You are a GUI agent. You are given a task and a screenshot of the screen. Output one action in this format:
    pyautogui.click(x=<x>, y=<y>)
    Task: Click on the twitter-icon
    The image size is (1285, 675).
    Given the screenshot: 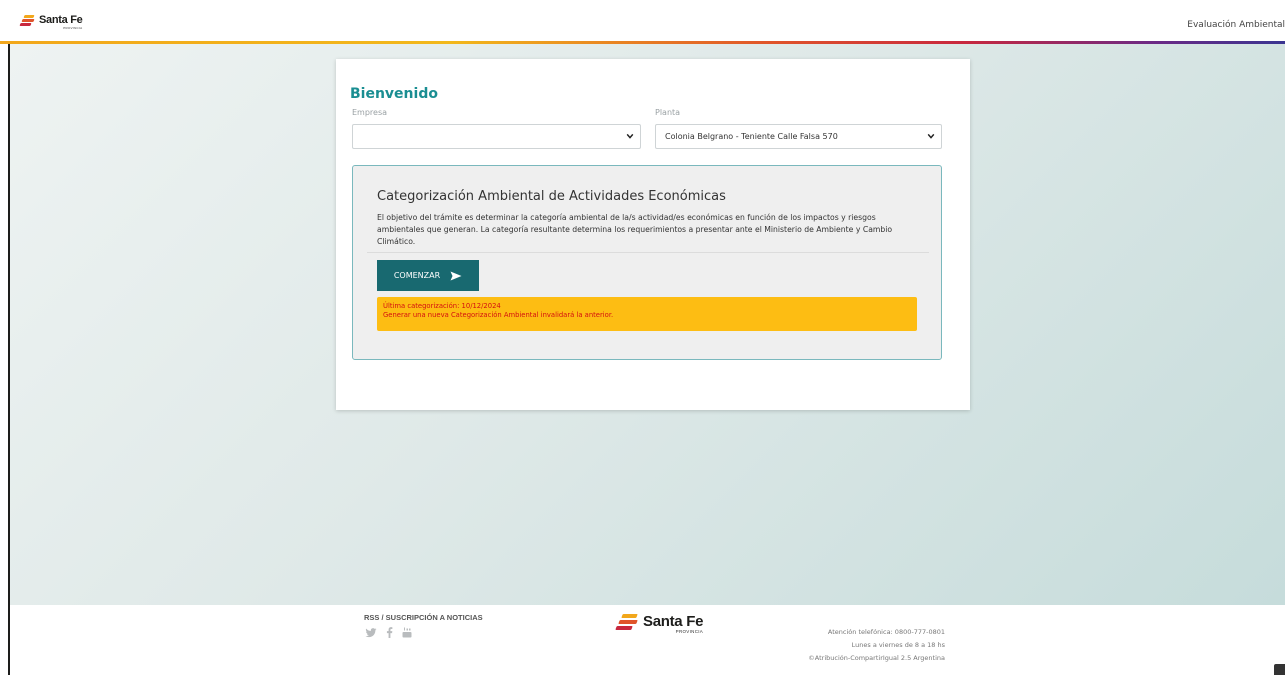 What is the action you would take?
    pyautogui.click(x=371, y=632)
    